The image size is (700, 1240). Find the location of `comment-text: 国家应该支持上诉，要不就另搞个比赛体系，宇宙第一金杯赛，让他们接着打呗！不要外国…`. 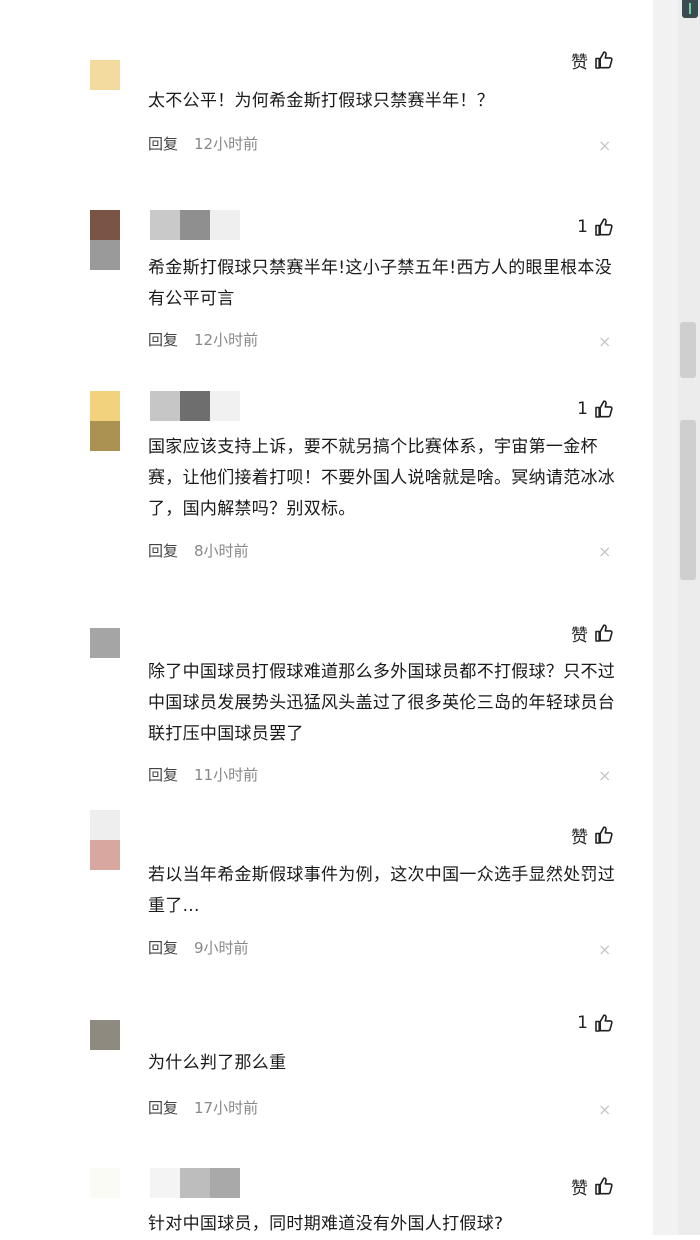

comment-text: 国家应该支持上诉，要不就另搞个比赛体系，宇宙第一金杯赛，让他们接着打呗！不要外国… is located at coordinates (382, 478).